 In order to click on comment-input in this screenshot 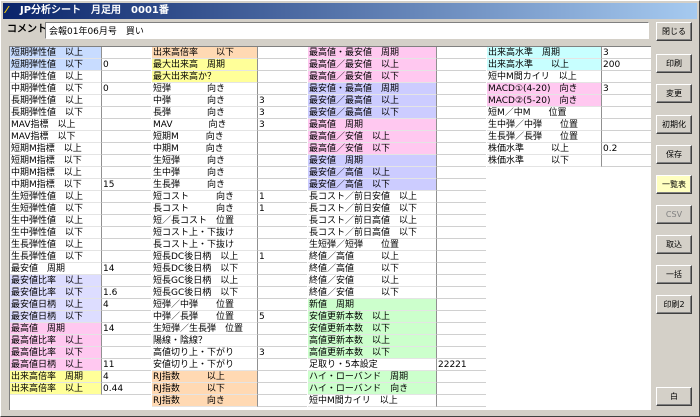, I will do `click(347, 30)`.